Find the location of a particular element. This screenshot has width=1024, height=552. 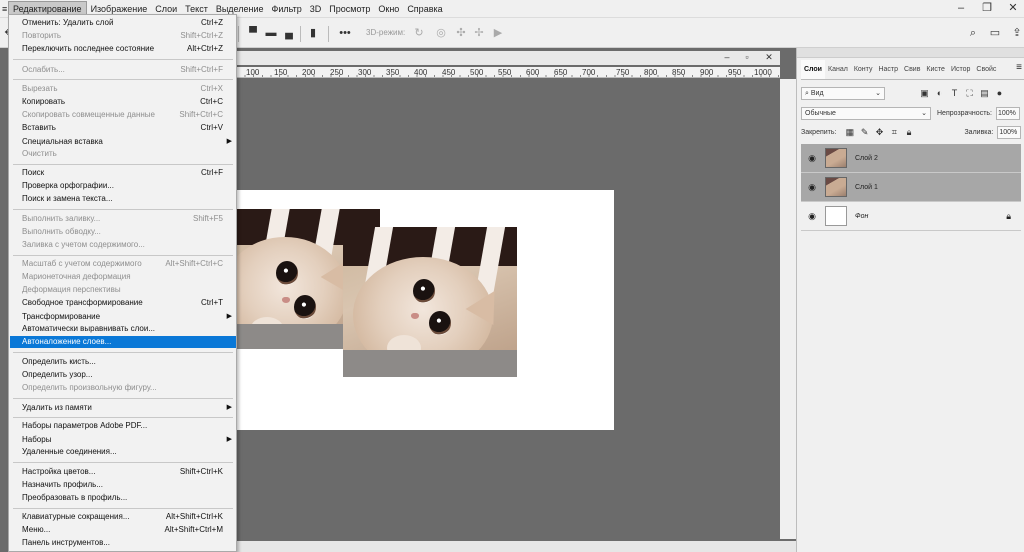

filter-shape-icon: ⛶ is located at coordinates (969, 93).